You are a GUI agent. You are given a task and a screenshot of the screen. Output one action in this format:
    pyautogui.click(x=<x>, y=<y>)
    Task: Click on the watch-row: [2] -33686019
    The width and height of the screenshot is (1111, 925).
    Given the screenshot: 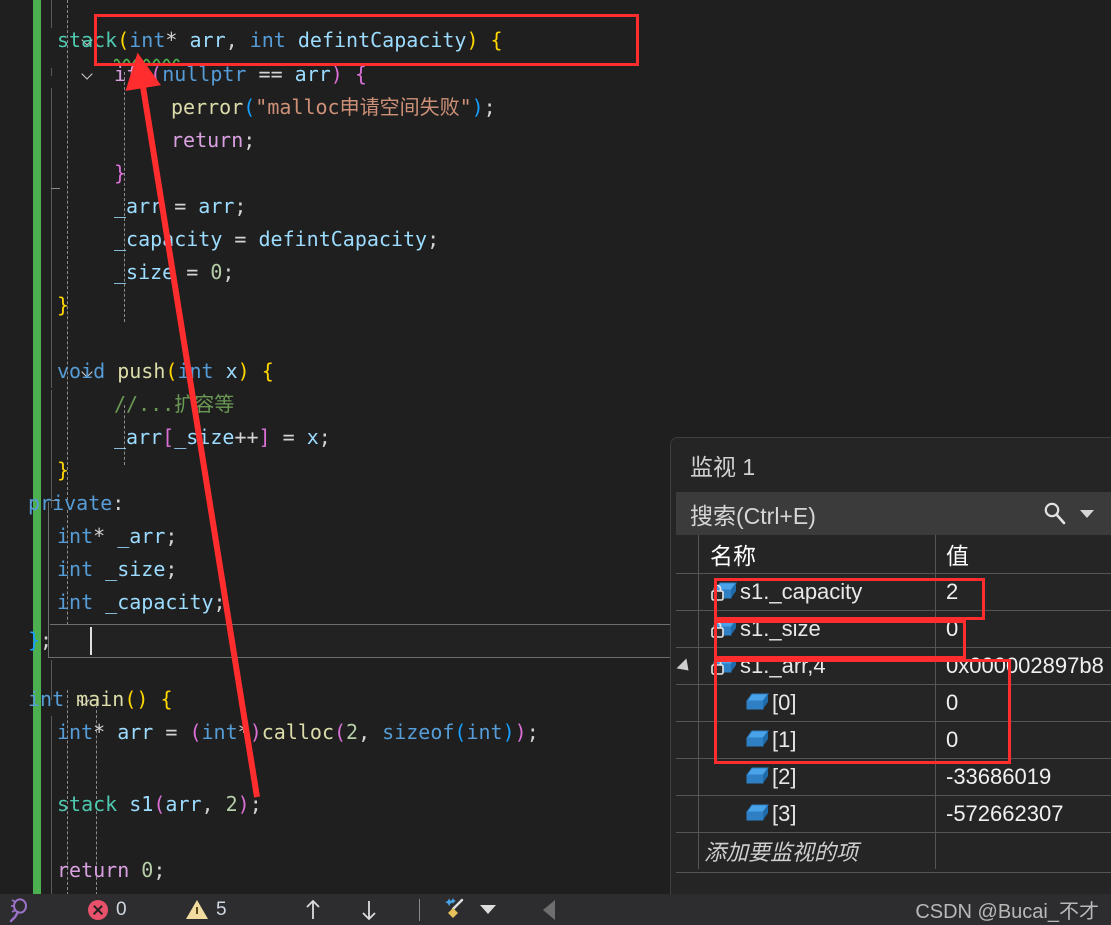 What is the action you would take?
    pyautogui.click(x=893, y=777)
    